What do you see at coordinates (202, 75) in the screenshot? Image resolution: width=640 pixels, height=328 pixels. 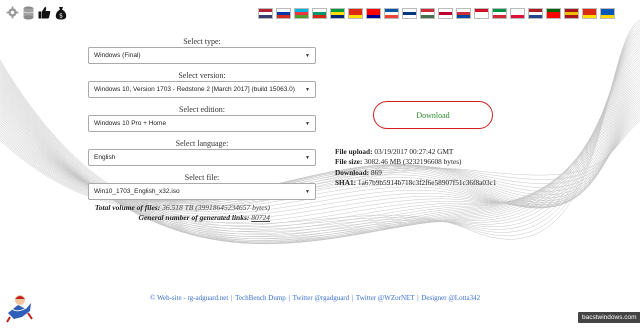 I see `select-version-label: Select version:` at bounding box center [202, 75].